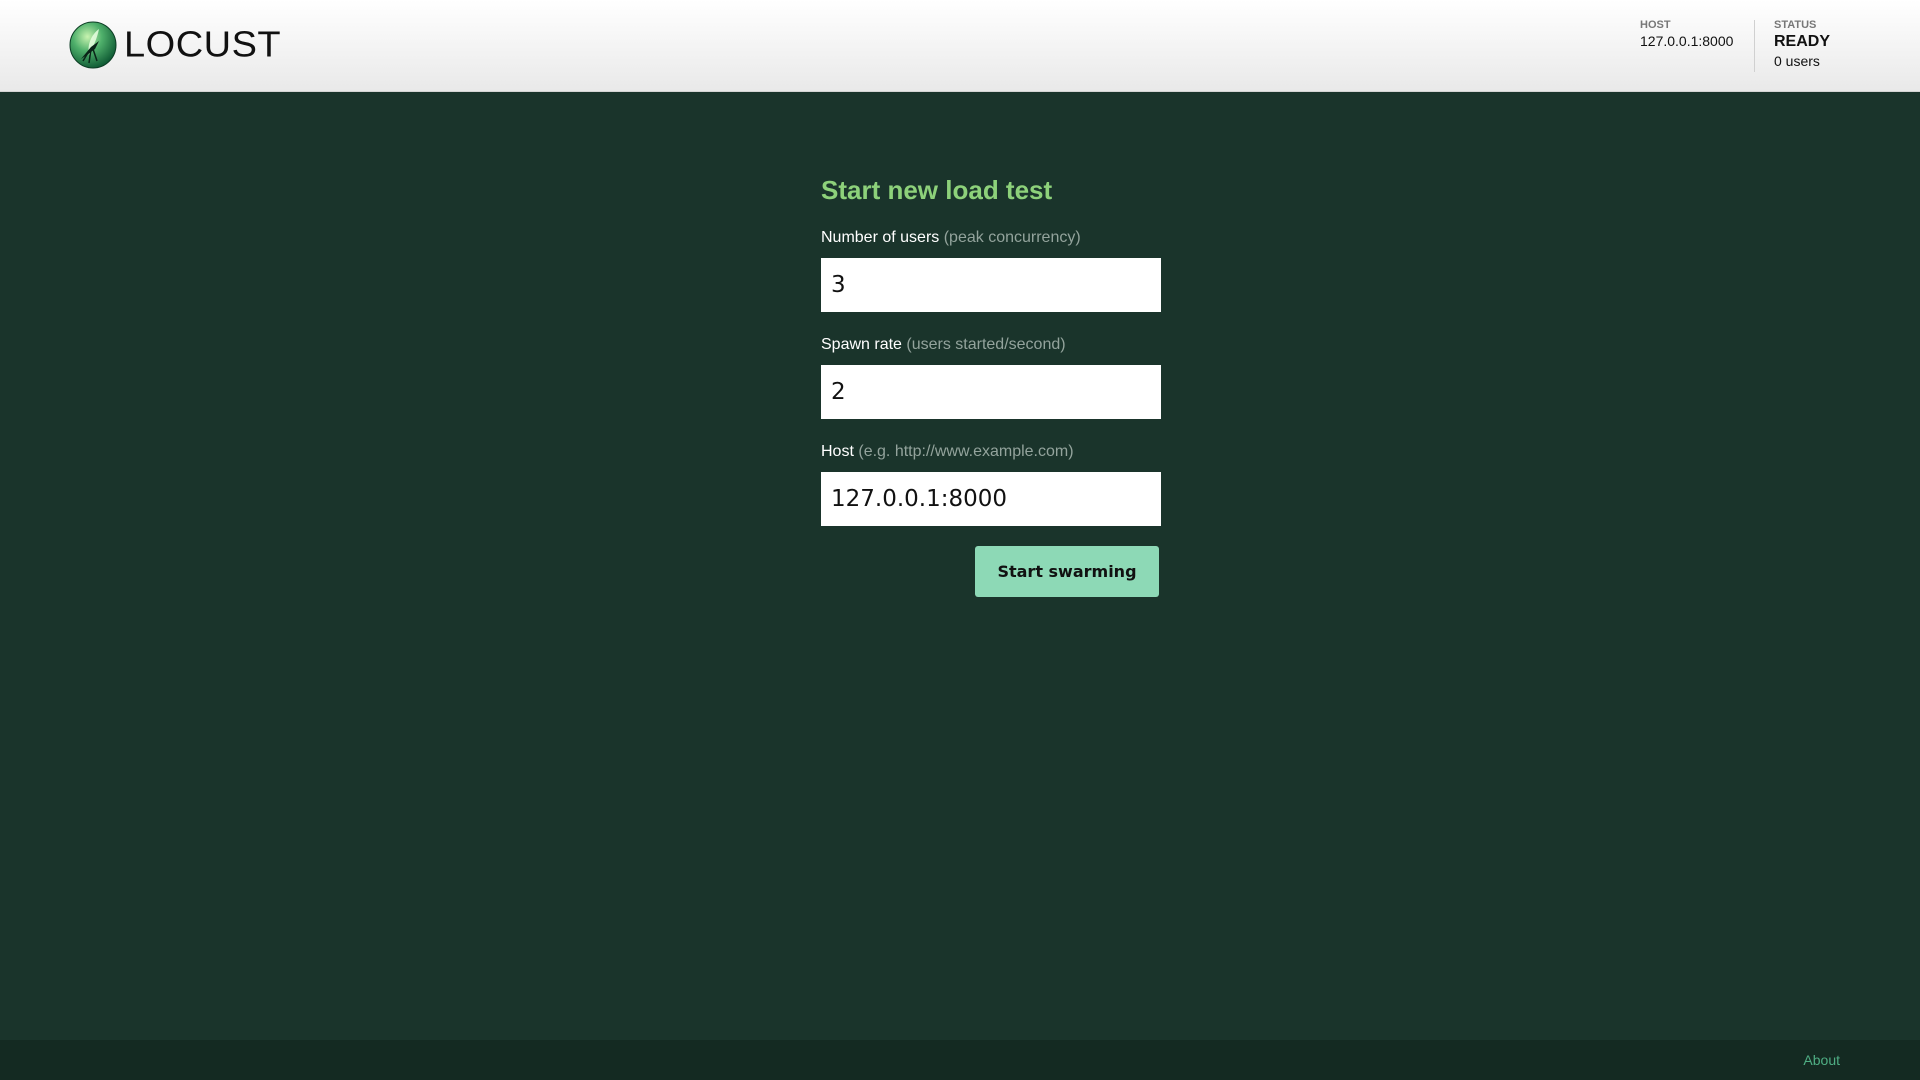  Describe the element at coordinates (837, 451) in the screenshot. I see `host-label-text: Host` at that location.